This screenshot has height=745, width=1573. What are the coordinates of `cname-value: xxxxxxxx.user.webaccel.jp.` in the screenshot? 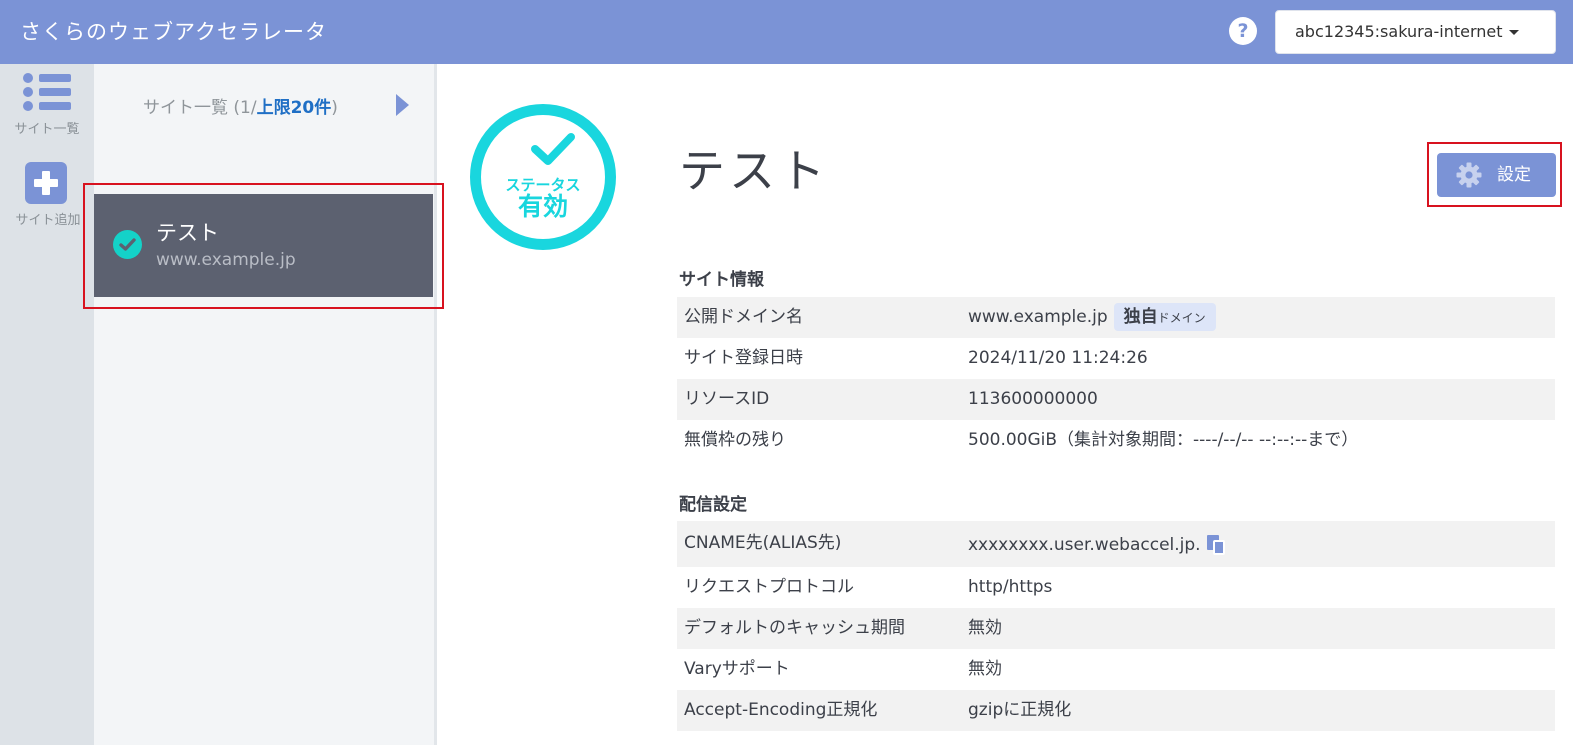 It's located at (1084, 545).